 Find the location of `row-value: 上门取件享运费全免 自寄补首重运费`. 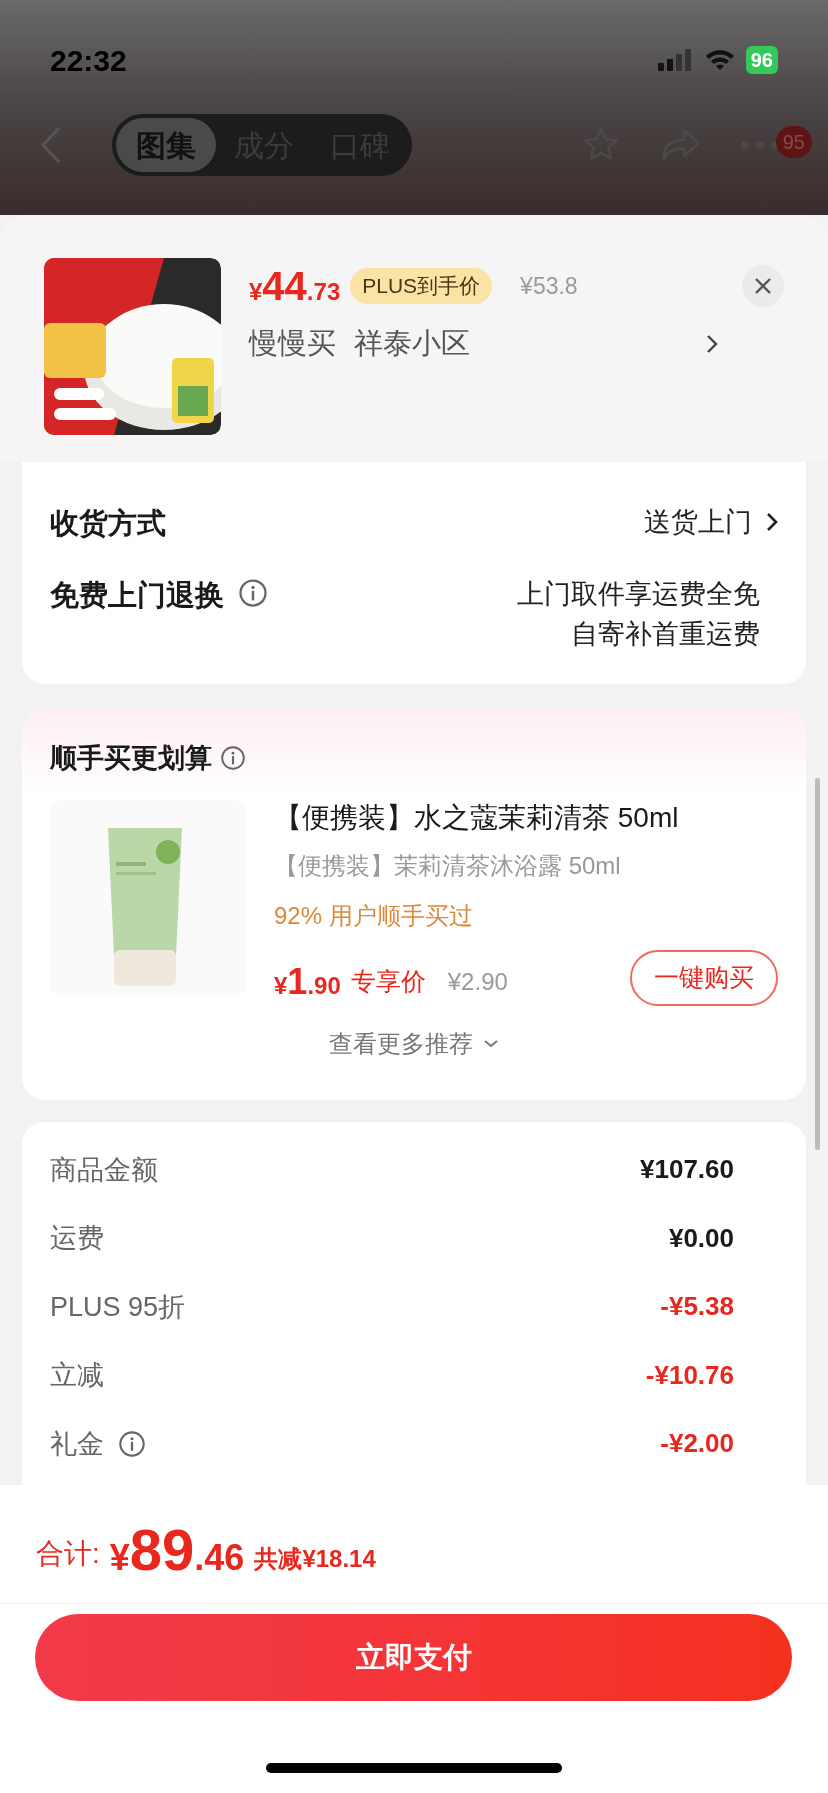

row-value: 上门取件享运费全免 自寄补首重运费 is located at coordinates (639, 614).